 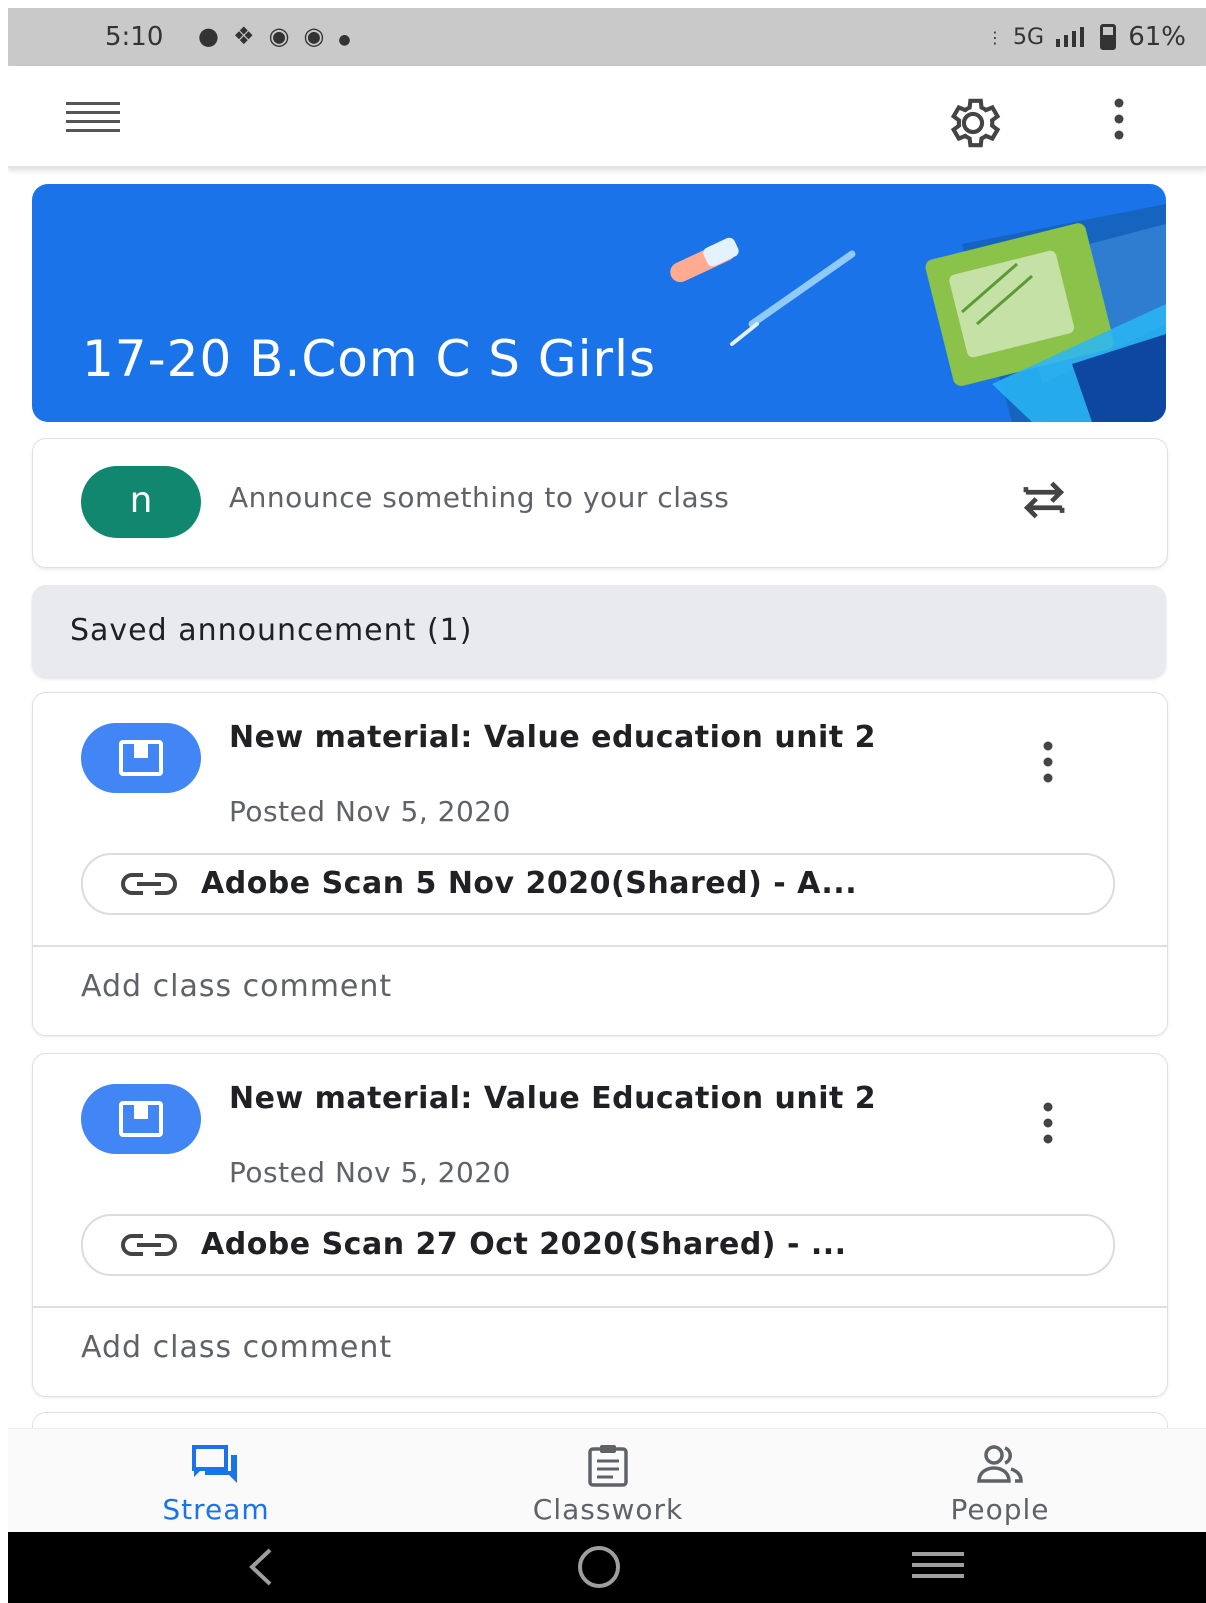 What do you see at coordinates (599, 303) in the screenshot?
I see `class-banner: 17-20 B.Com C S Girls` at bounding box center [599, 303].